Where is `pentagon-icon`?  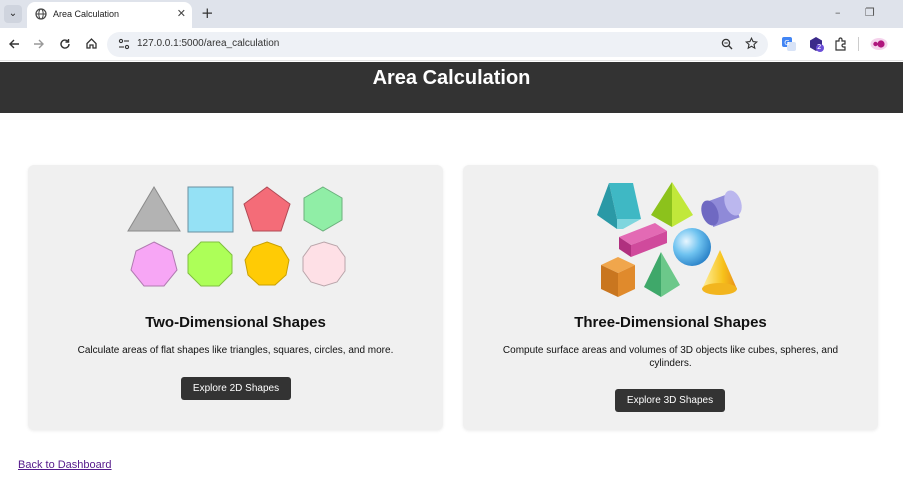 pentagon-icon is located at coordinates (267, 209).